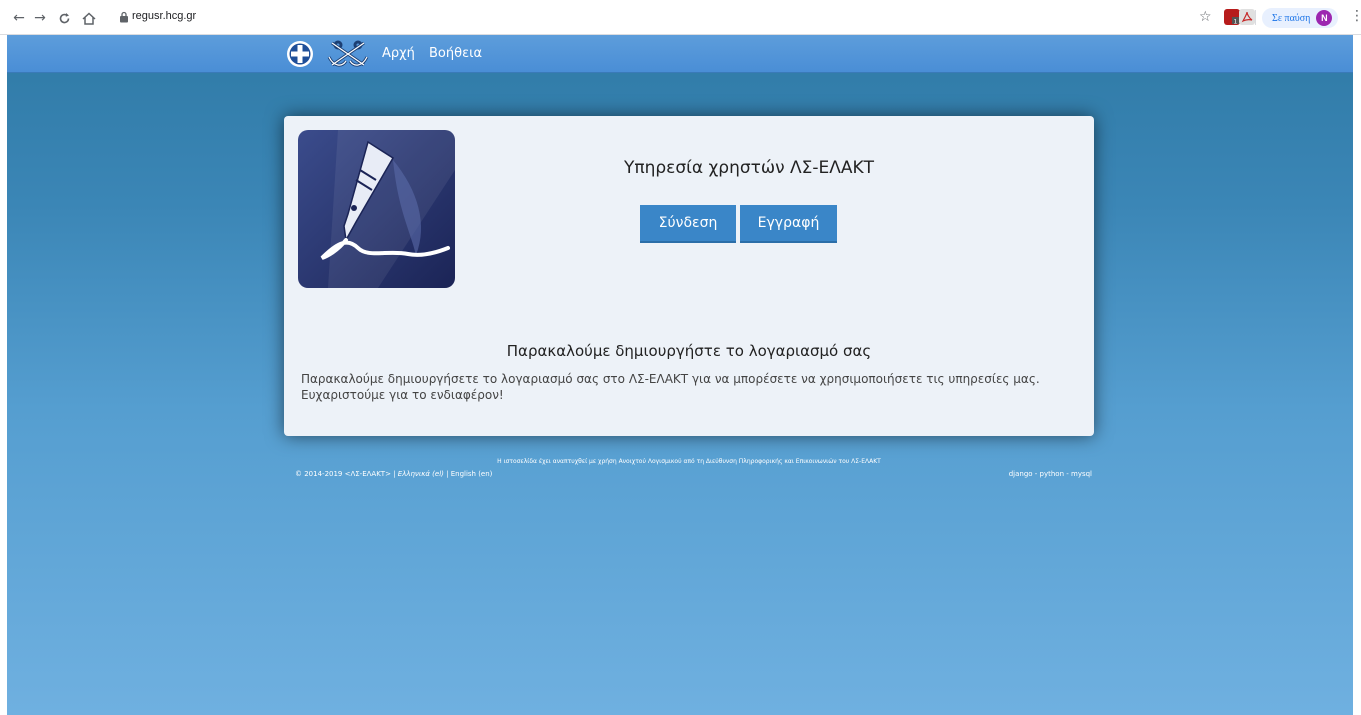 Image resolution: width=1361 pixels, height=715 pixels. Describe the element at coordinates (680, 54) in the screenshot. I see `site-navbar: Αρχή Βοήθεια` at that location.